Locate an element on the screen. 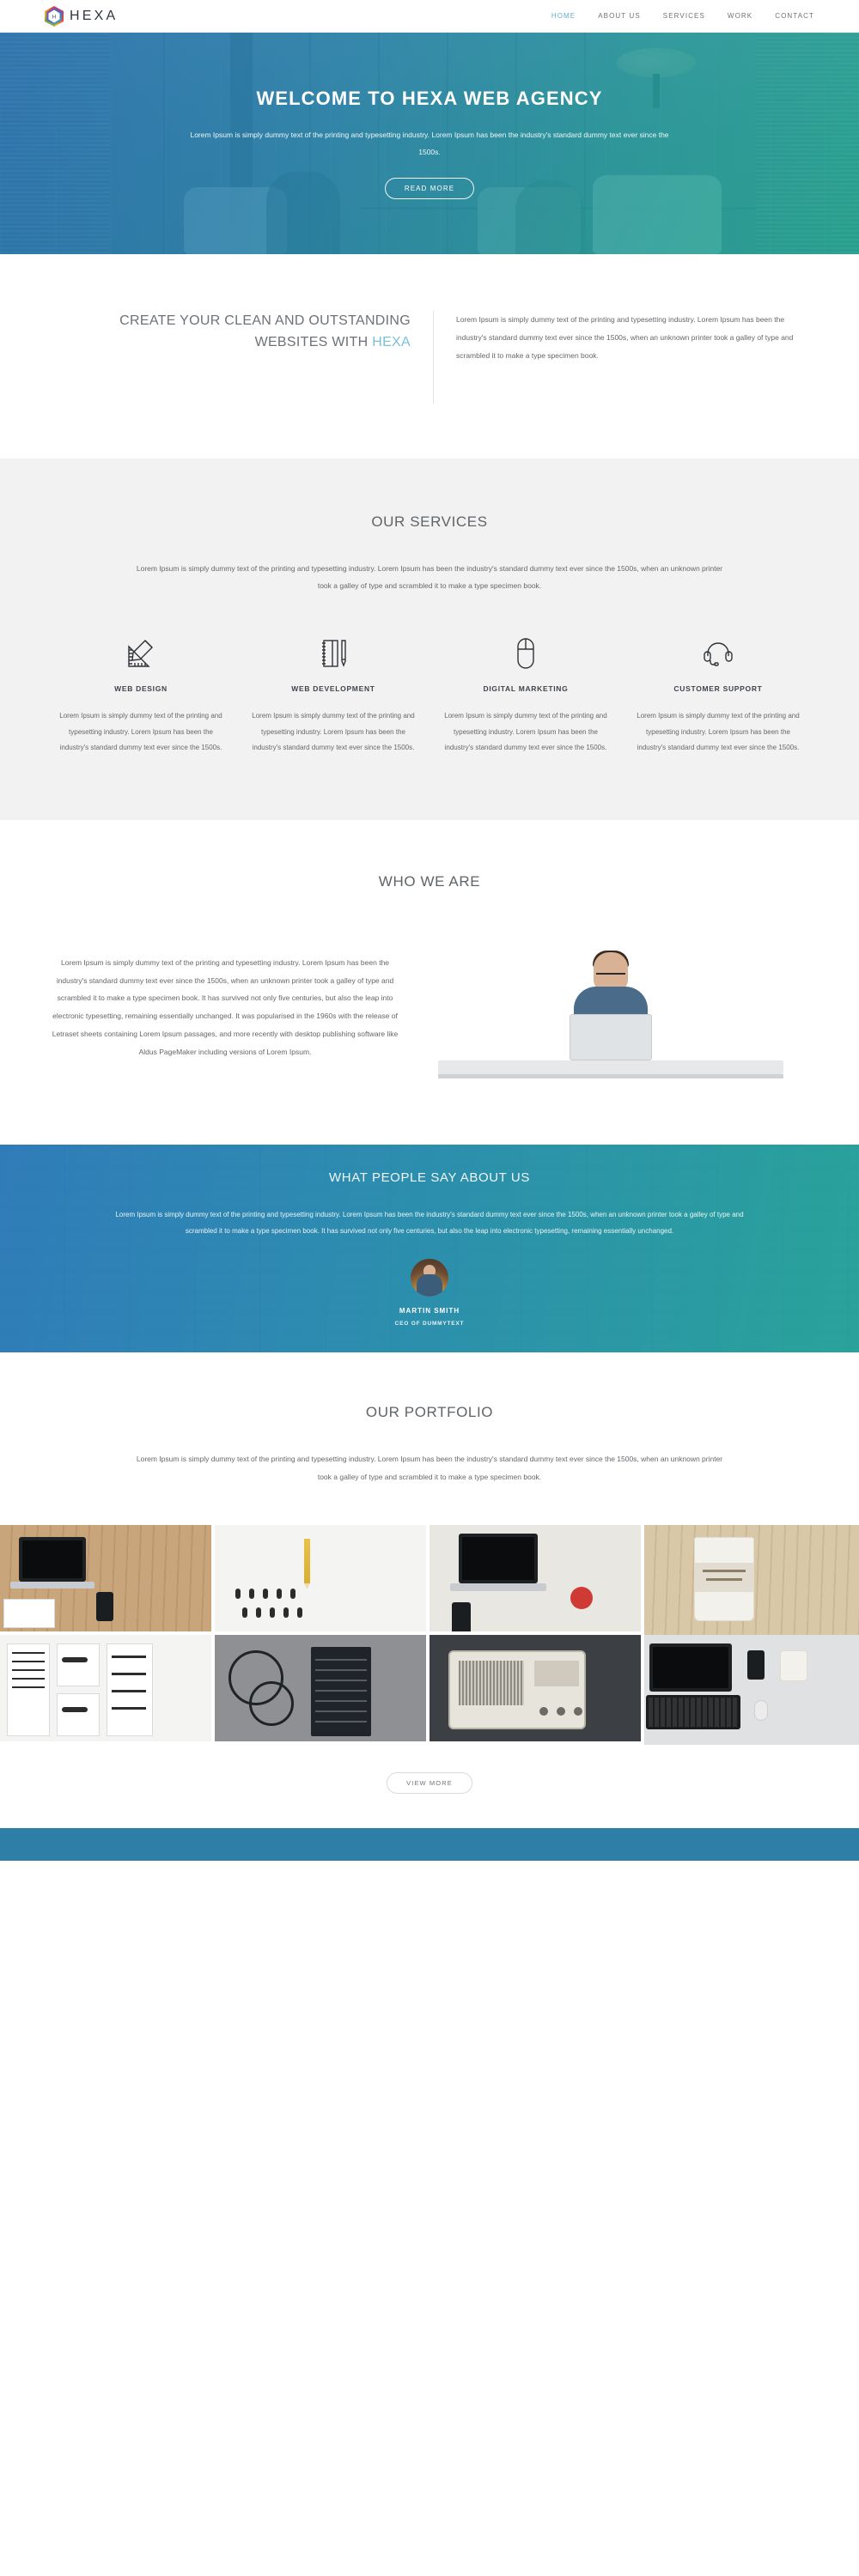 The height and width of the screenshot is (2576, 859). nav-item-contact: CONTACT is located at coordinates (794, 16).